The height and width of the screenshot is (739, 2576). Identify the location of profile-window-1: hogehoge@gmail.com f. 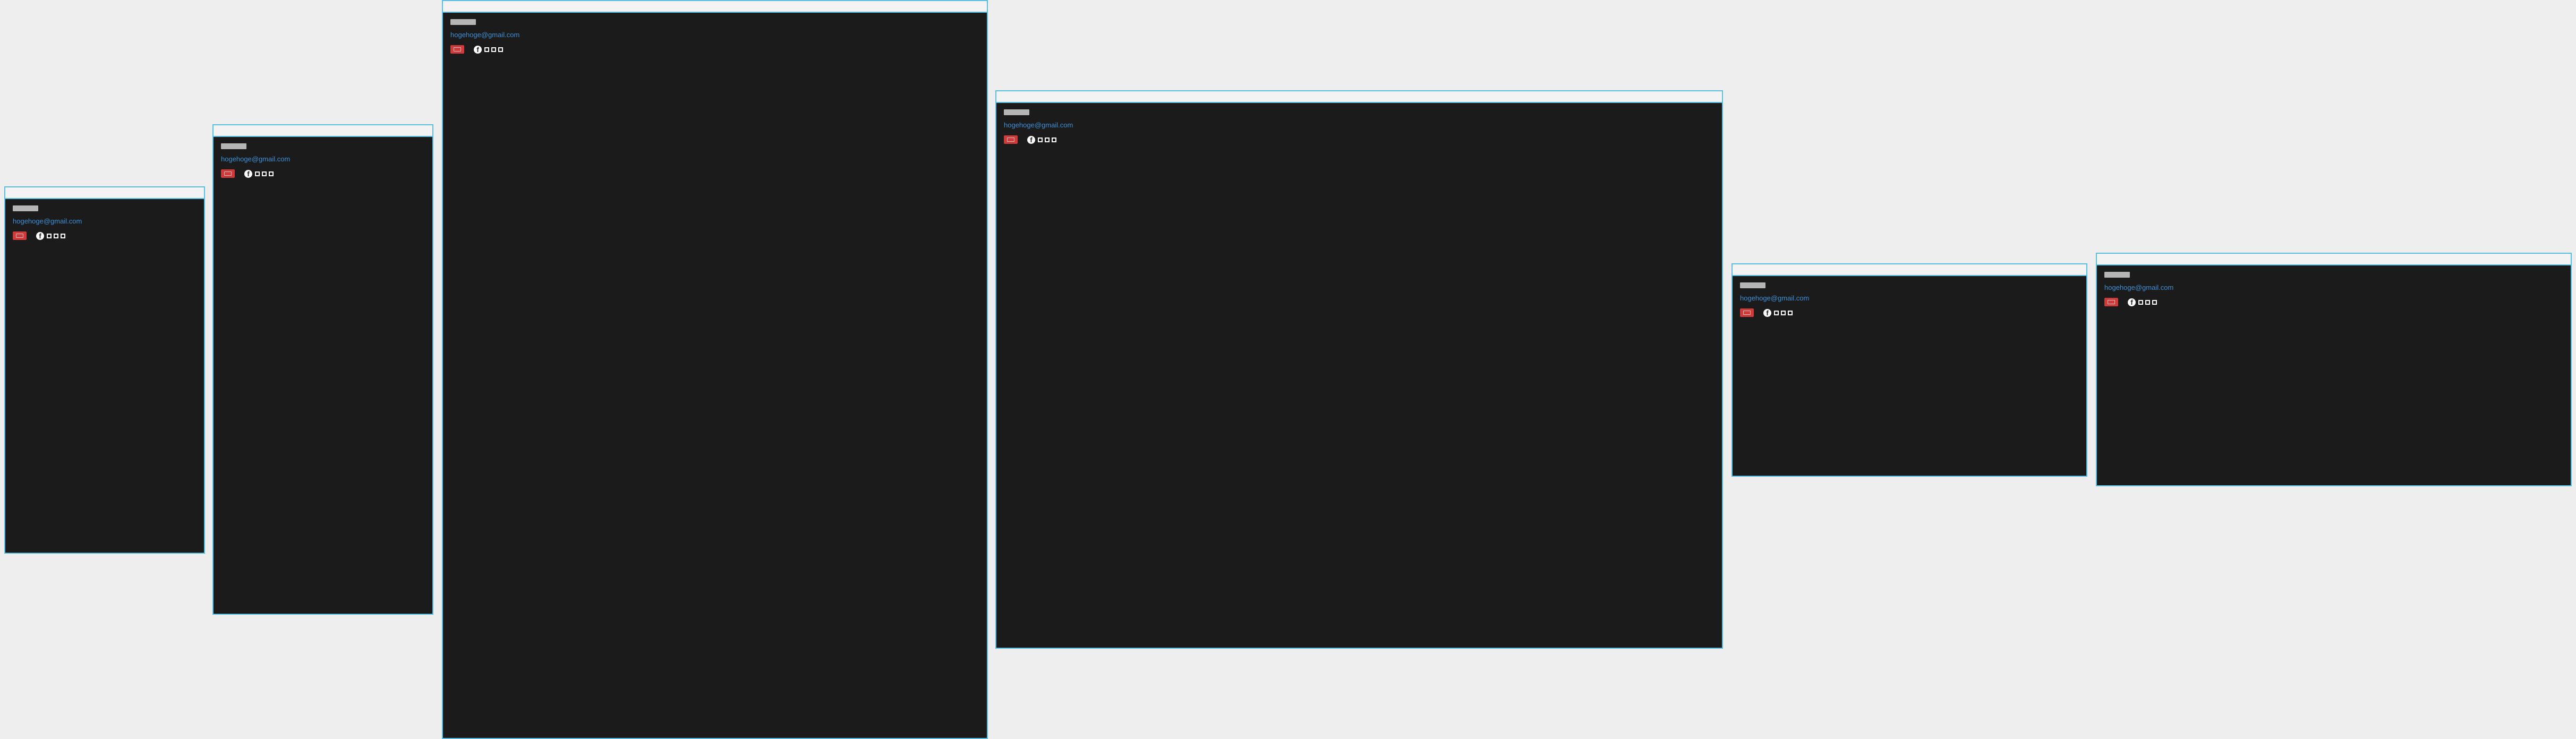
(105, 370).